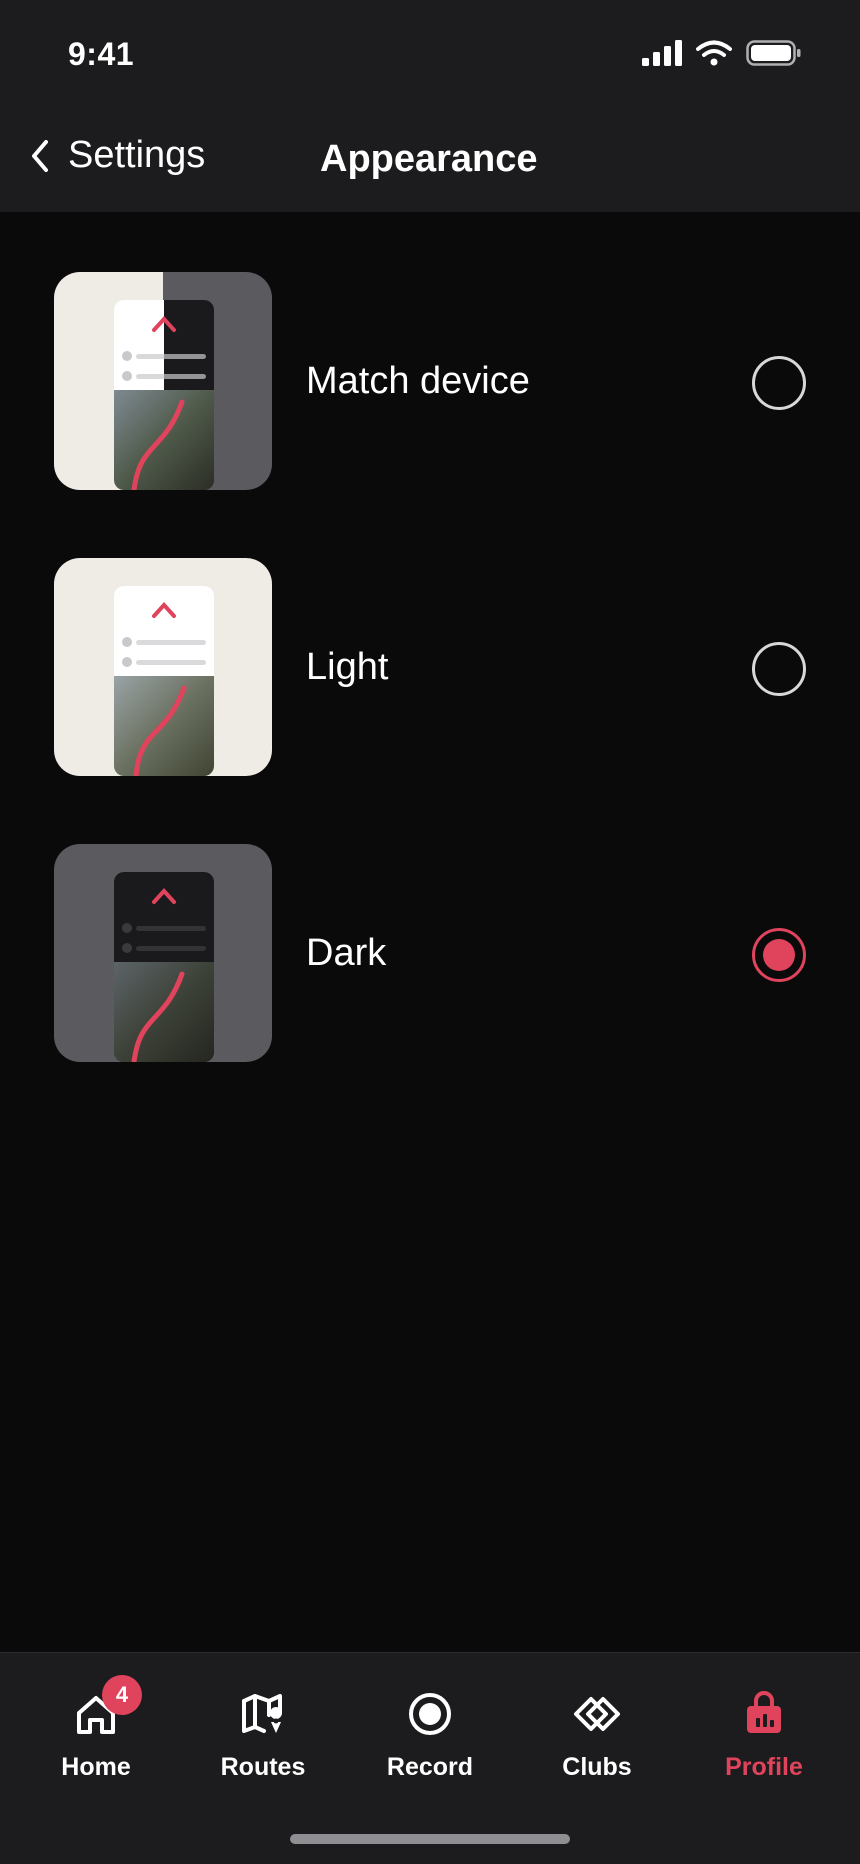 This screenshot has width=860, height=1864. I want to click on page-title: Appearance, so click(429, 159).